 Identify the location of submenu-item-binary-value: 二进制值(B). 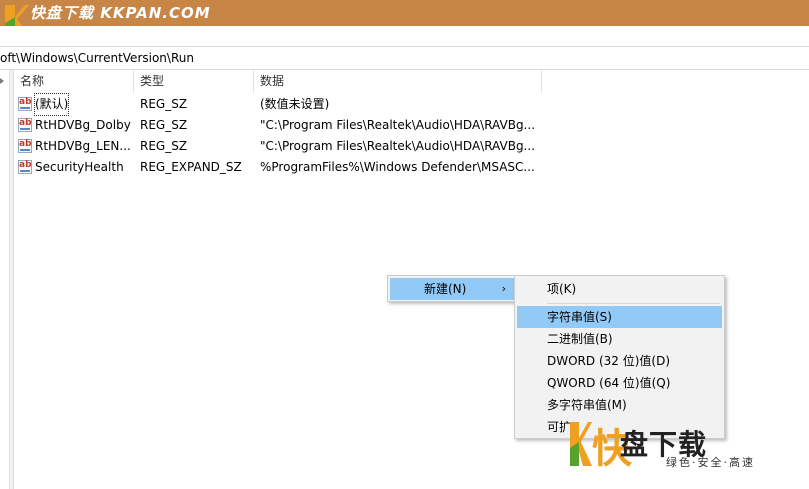
(619, 339).